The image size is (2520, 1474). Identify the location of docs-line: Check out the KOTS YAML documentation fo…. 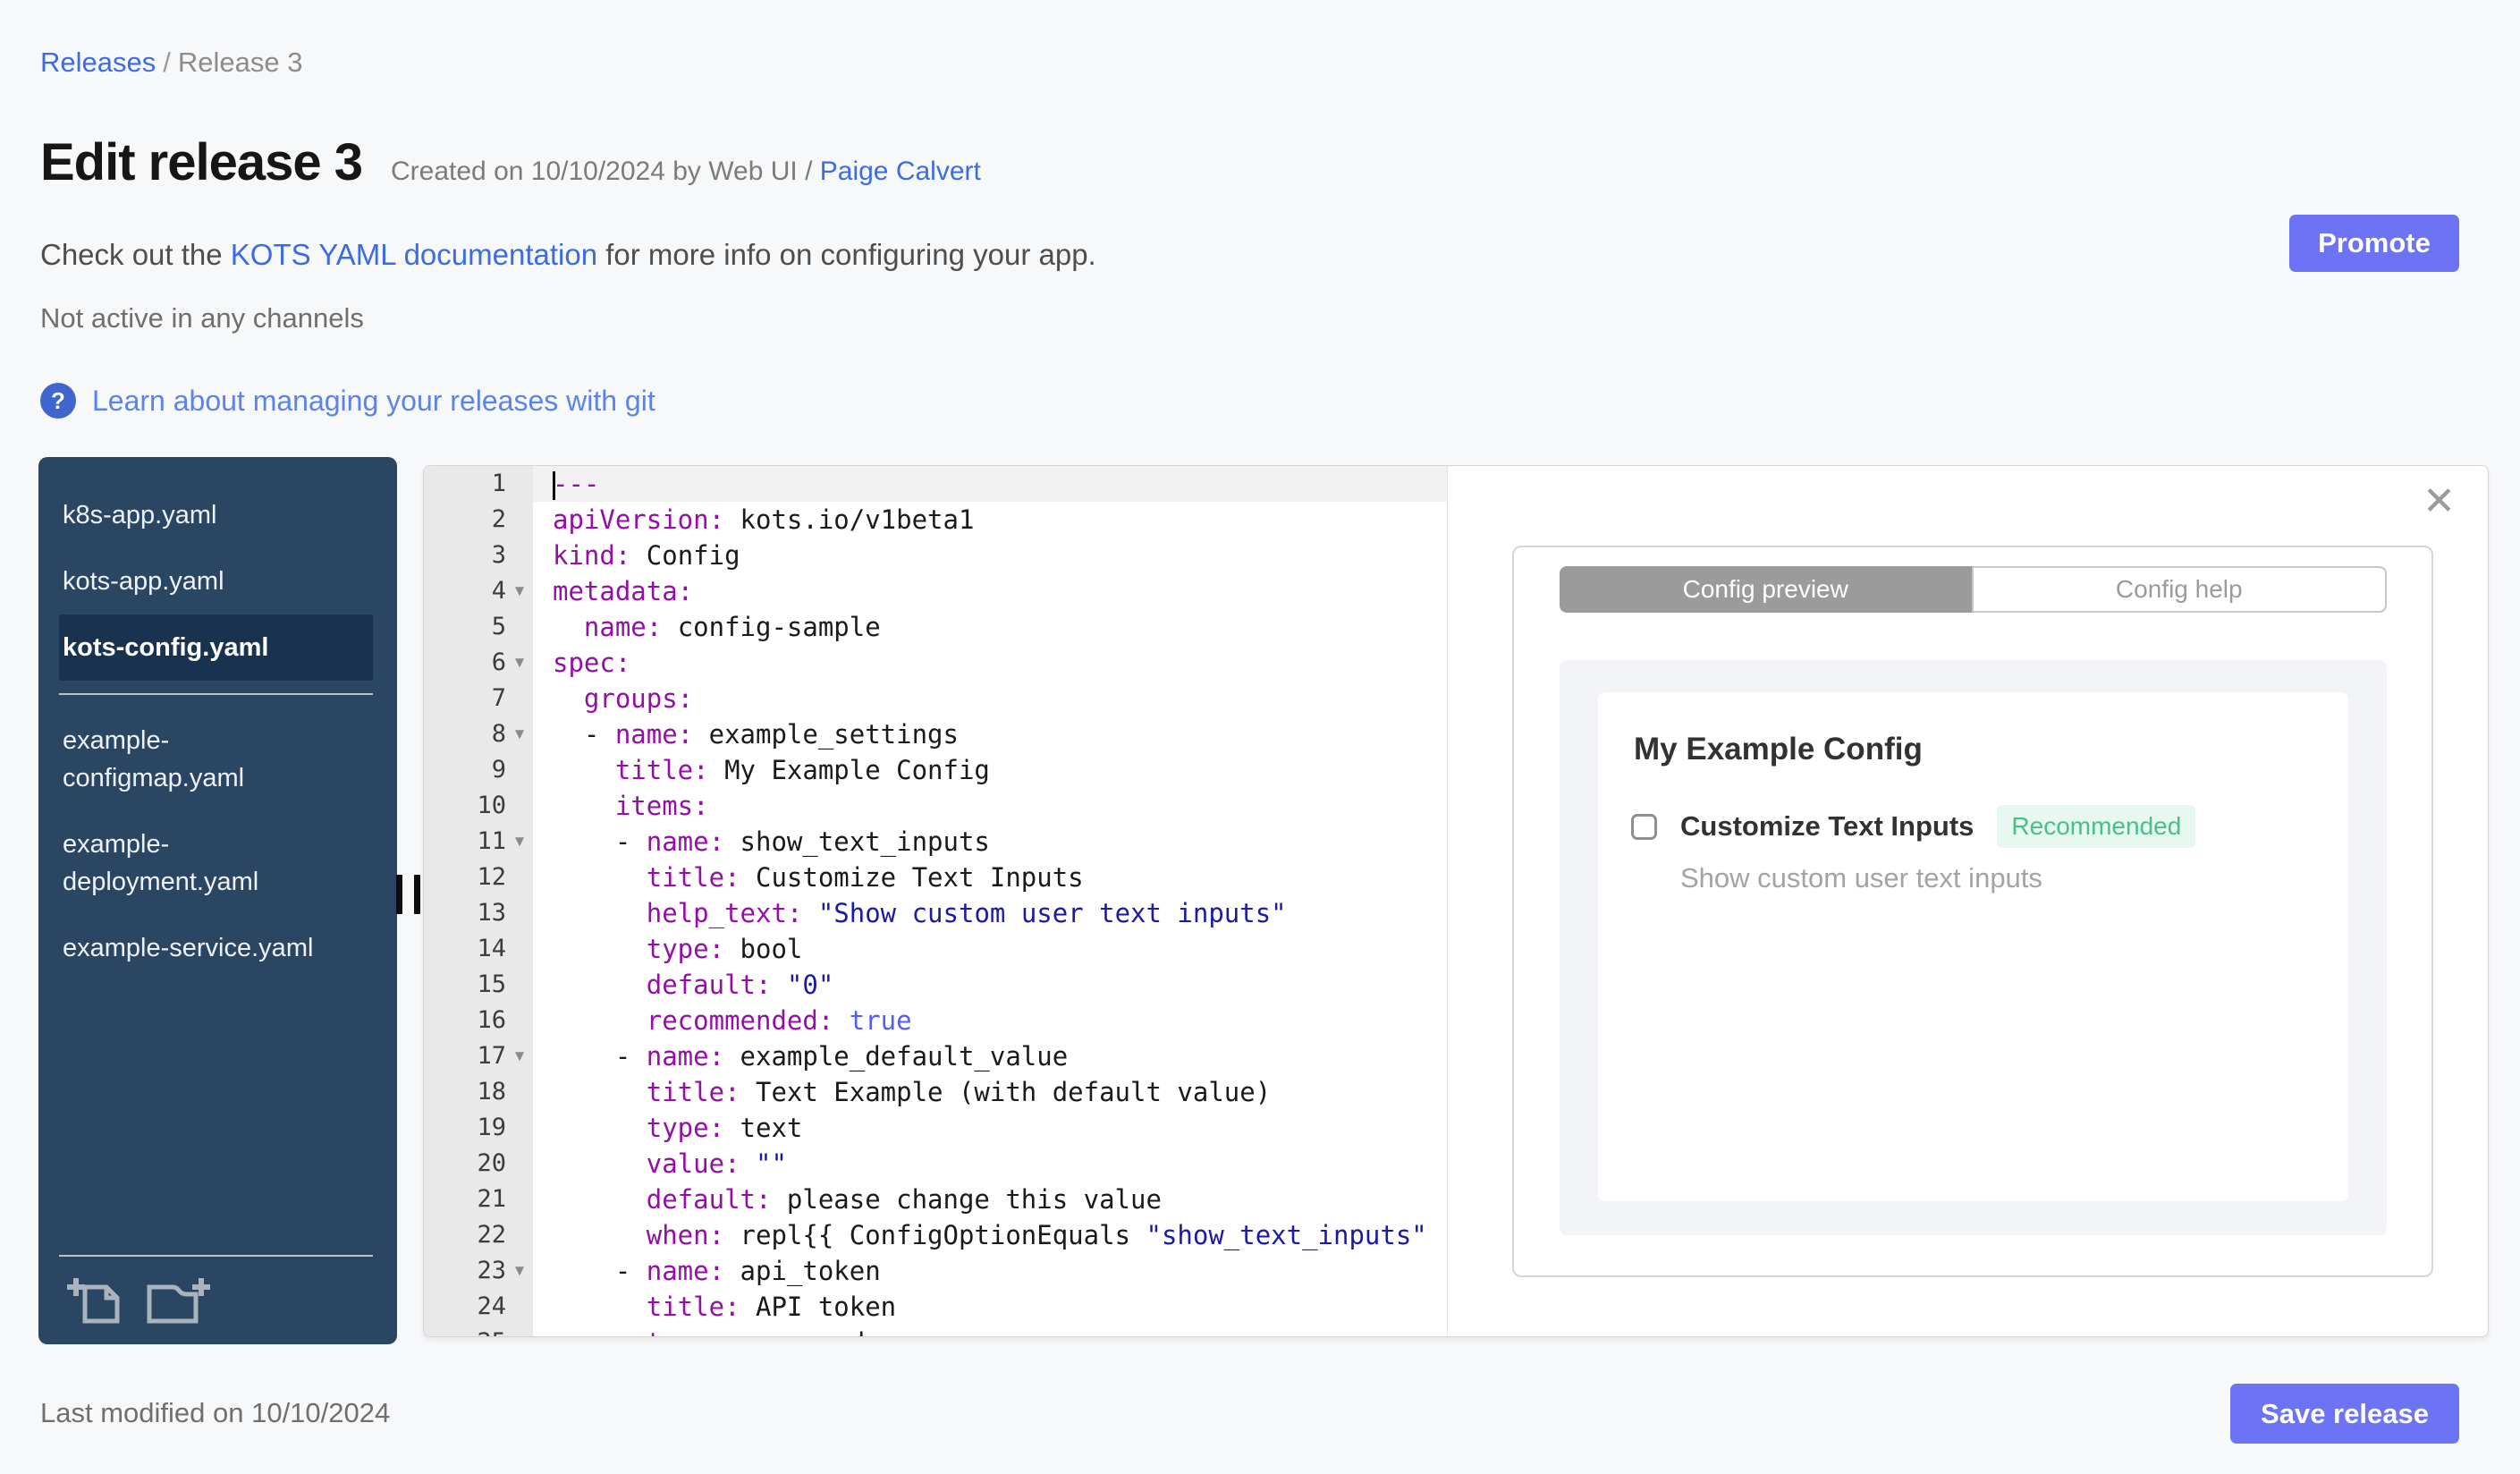
(568, 255).